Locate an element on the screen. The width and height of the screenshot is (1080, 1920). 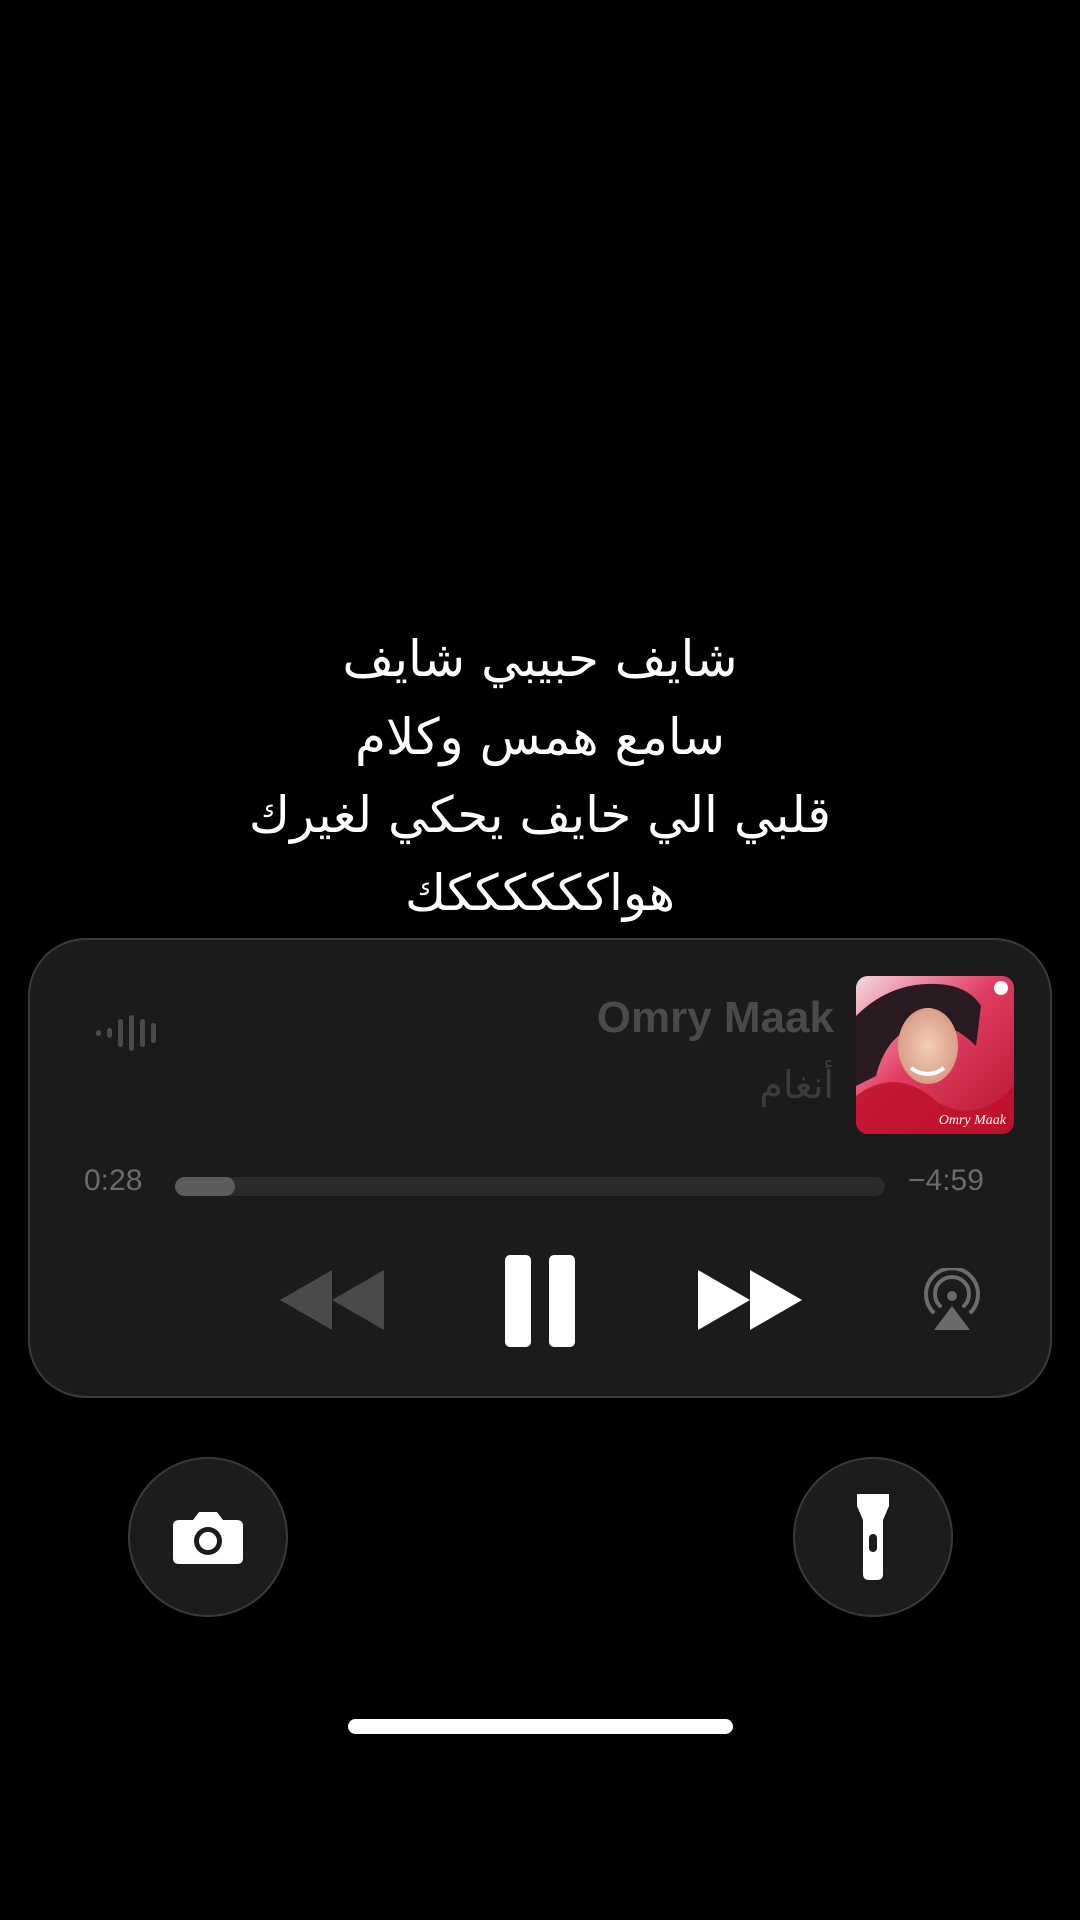
home-indicator is located at coordinates (540, 1726).